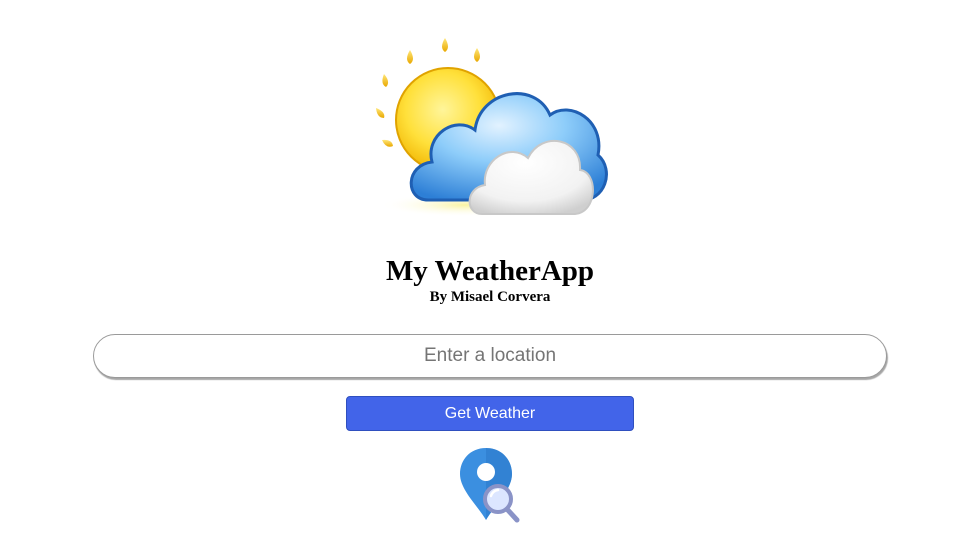 Image resolution: width=967 pixels, height=543 pixels. Describe the element at coordinates (490, 297) in the screenshot. I see `app-subtitle: By Misael Corvera` at that location.